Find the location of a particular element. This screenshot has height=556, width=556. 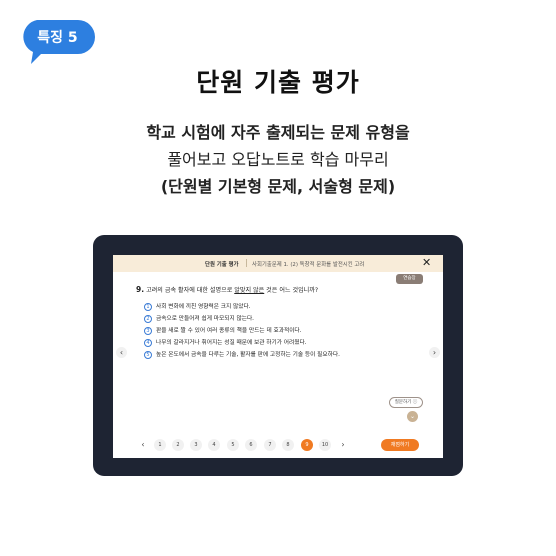

option-number-icon: 5 is located at coordinates (148, 354).